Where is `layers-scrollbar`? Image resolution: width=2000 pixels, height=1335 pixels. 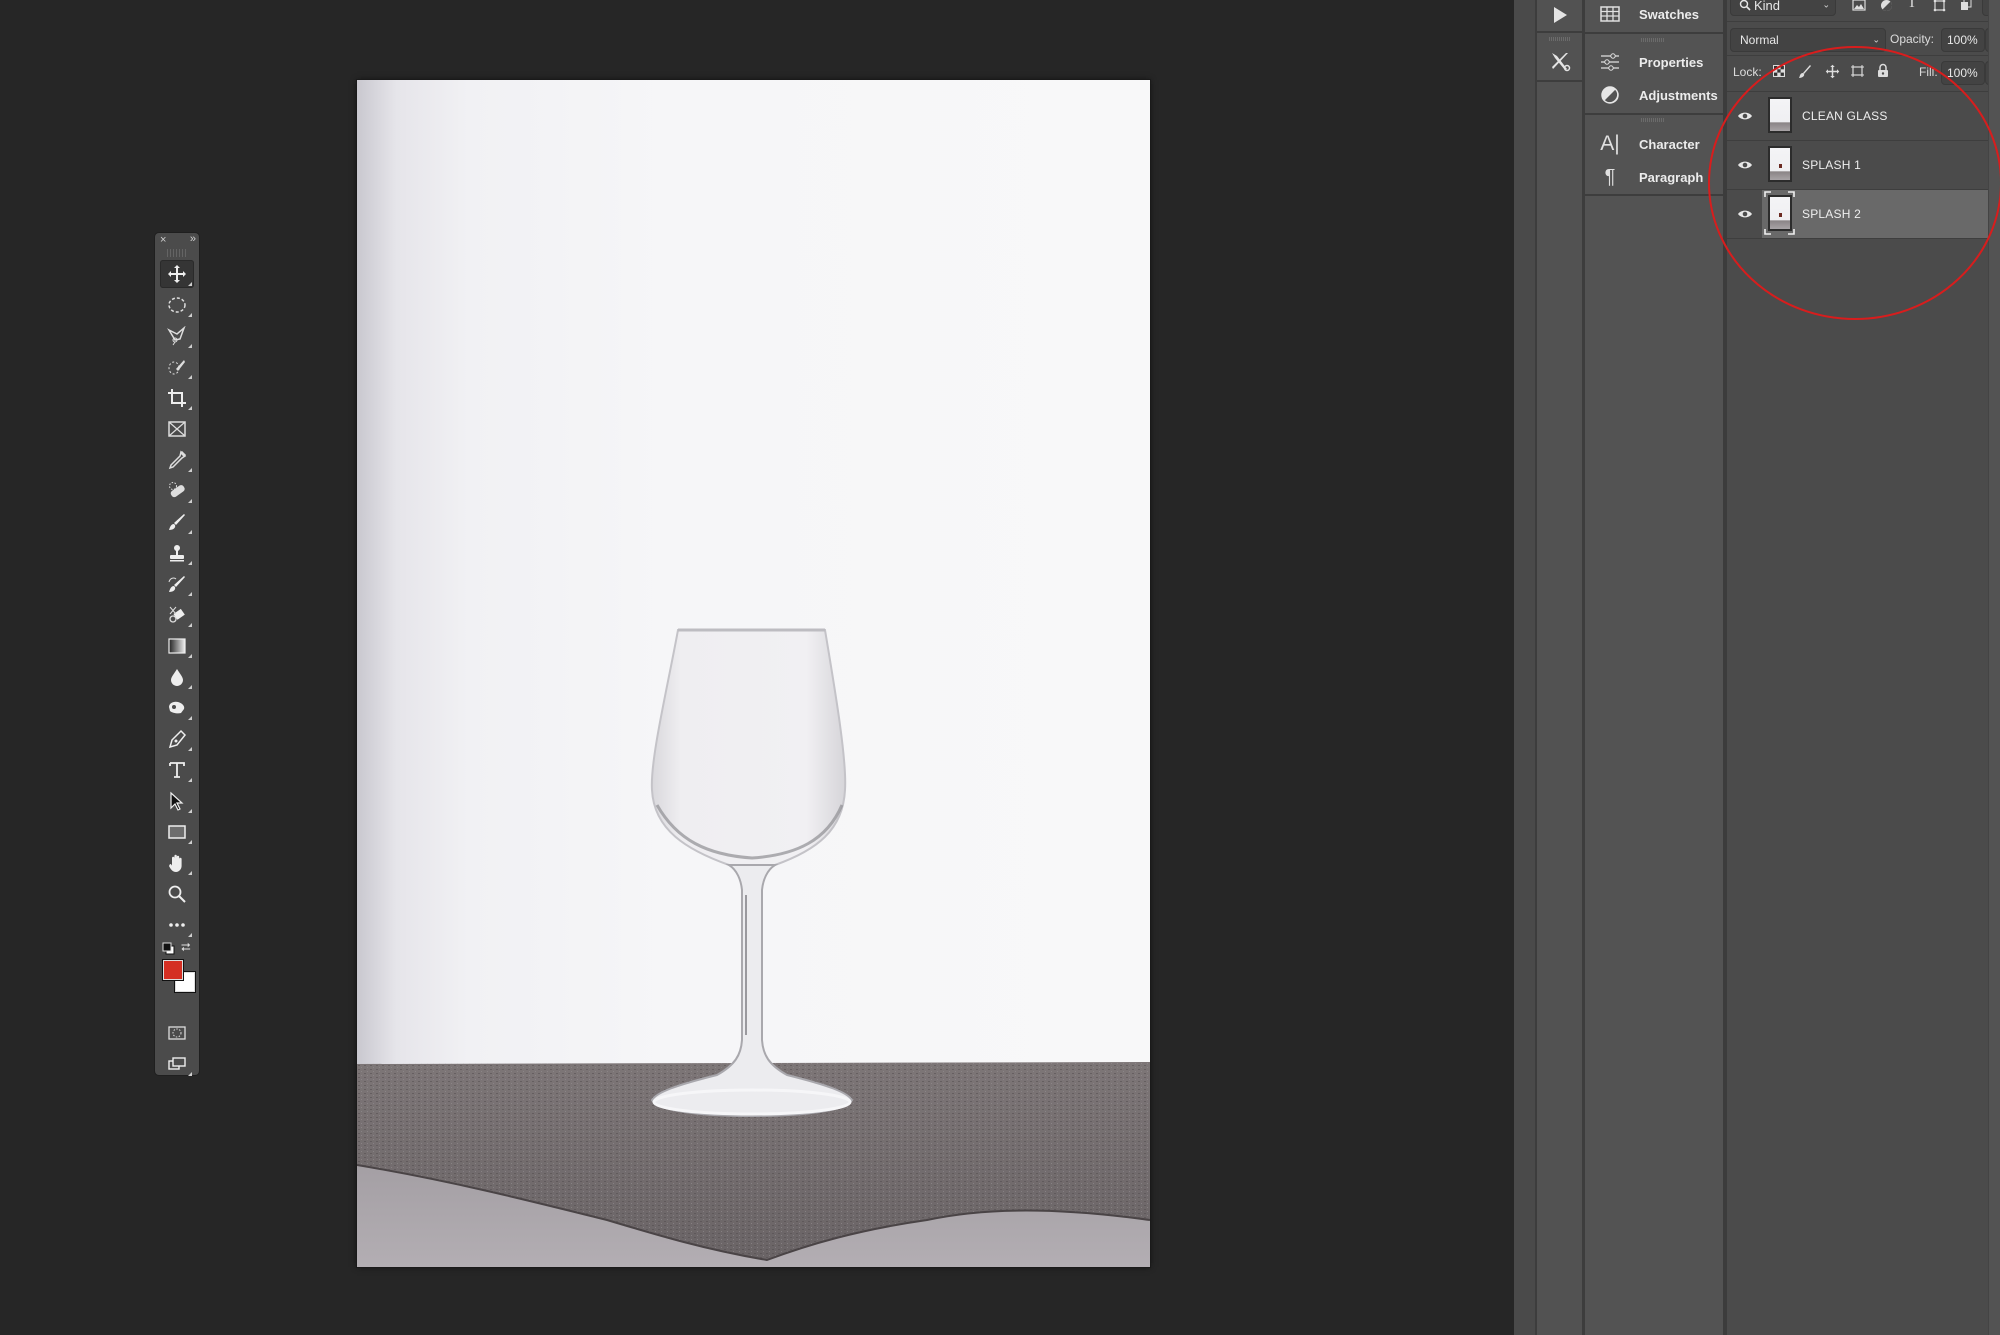 layers-scrollbar is located at coordinates (1994, 667).